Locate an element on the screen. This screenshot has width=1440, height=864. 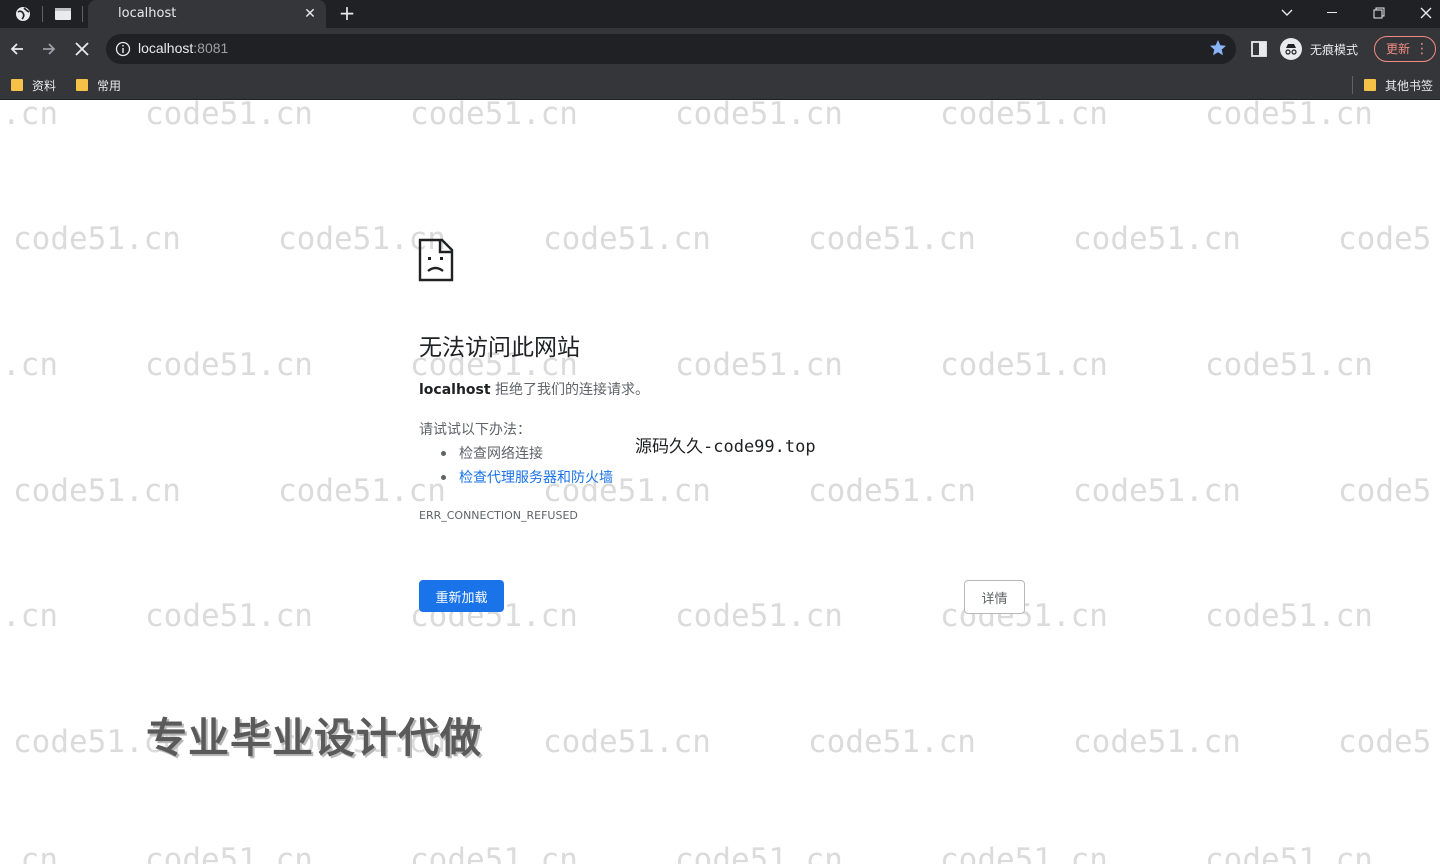
tab-strip: localhost ✕ + is located at coordinates (720, 14).